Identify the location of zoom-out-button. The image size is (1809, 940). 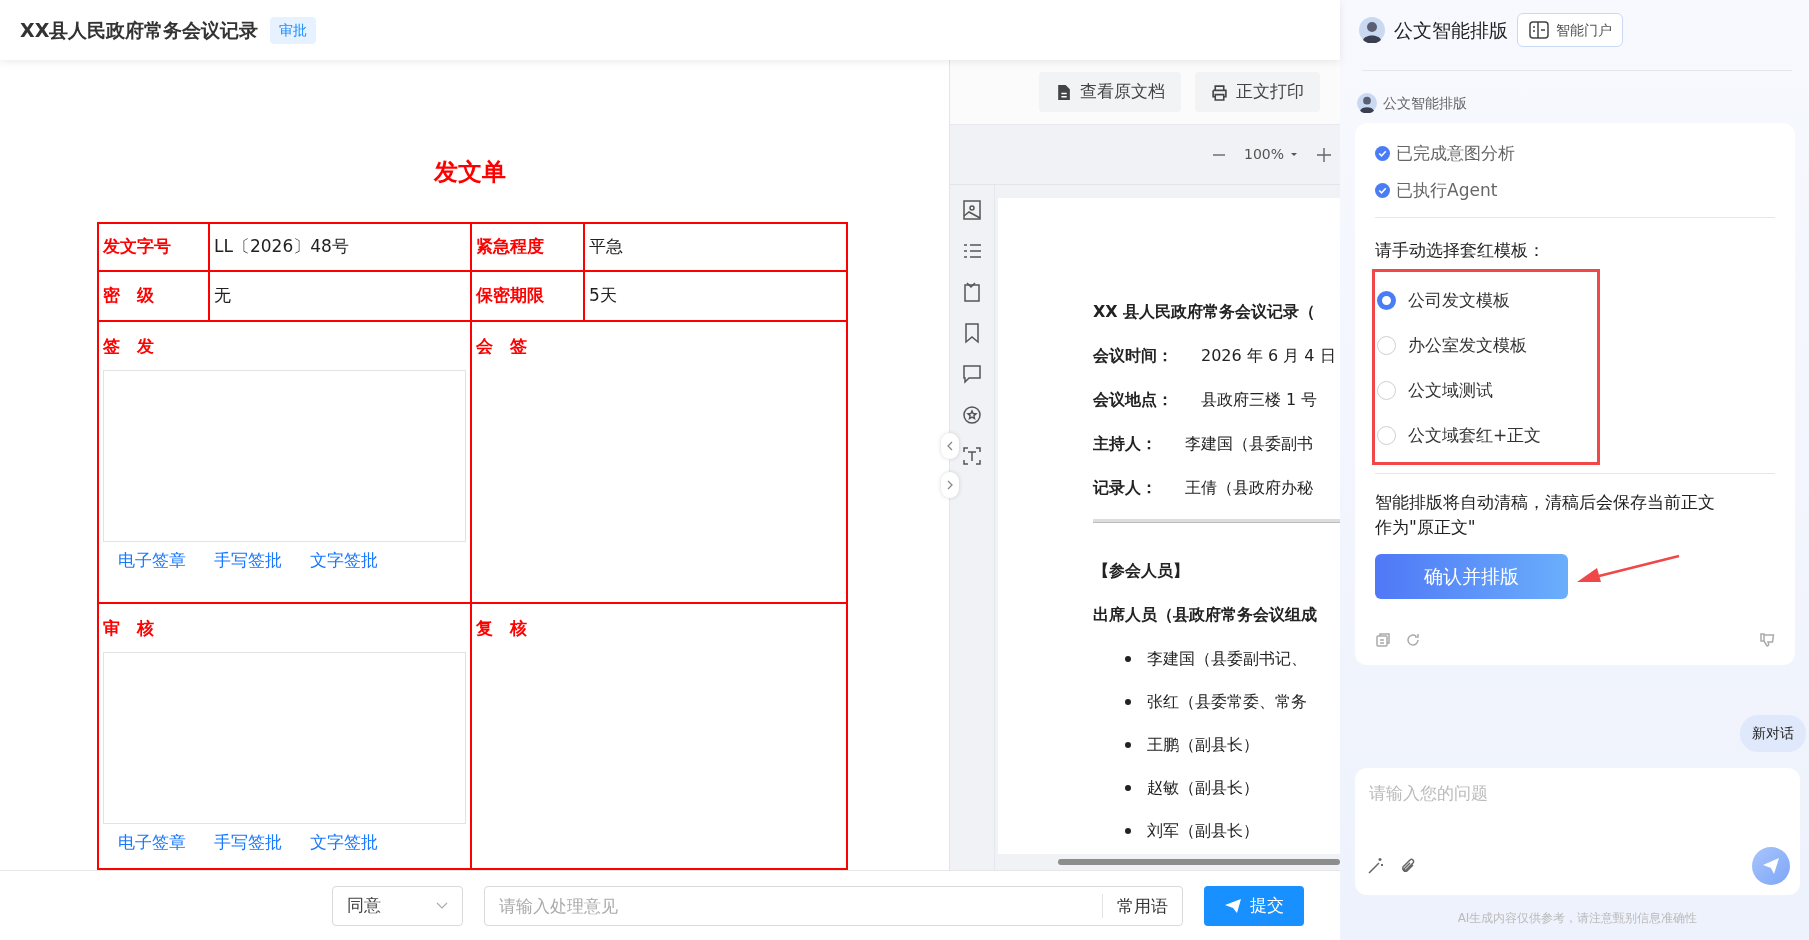
(1219, 154).